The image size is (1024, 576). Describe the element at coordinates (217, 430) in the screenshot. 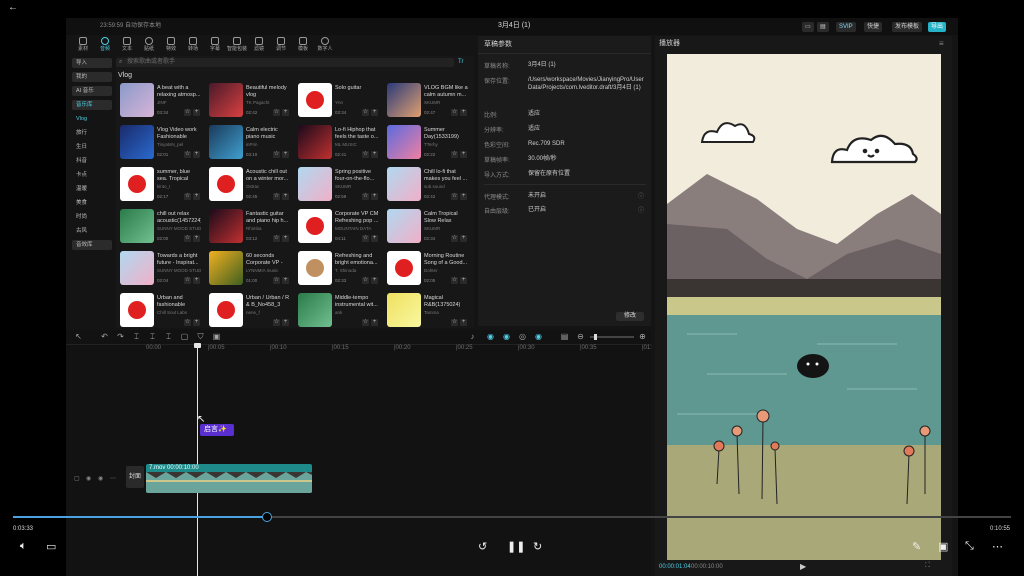

I see `title-clip: 启言✨` at that location.